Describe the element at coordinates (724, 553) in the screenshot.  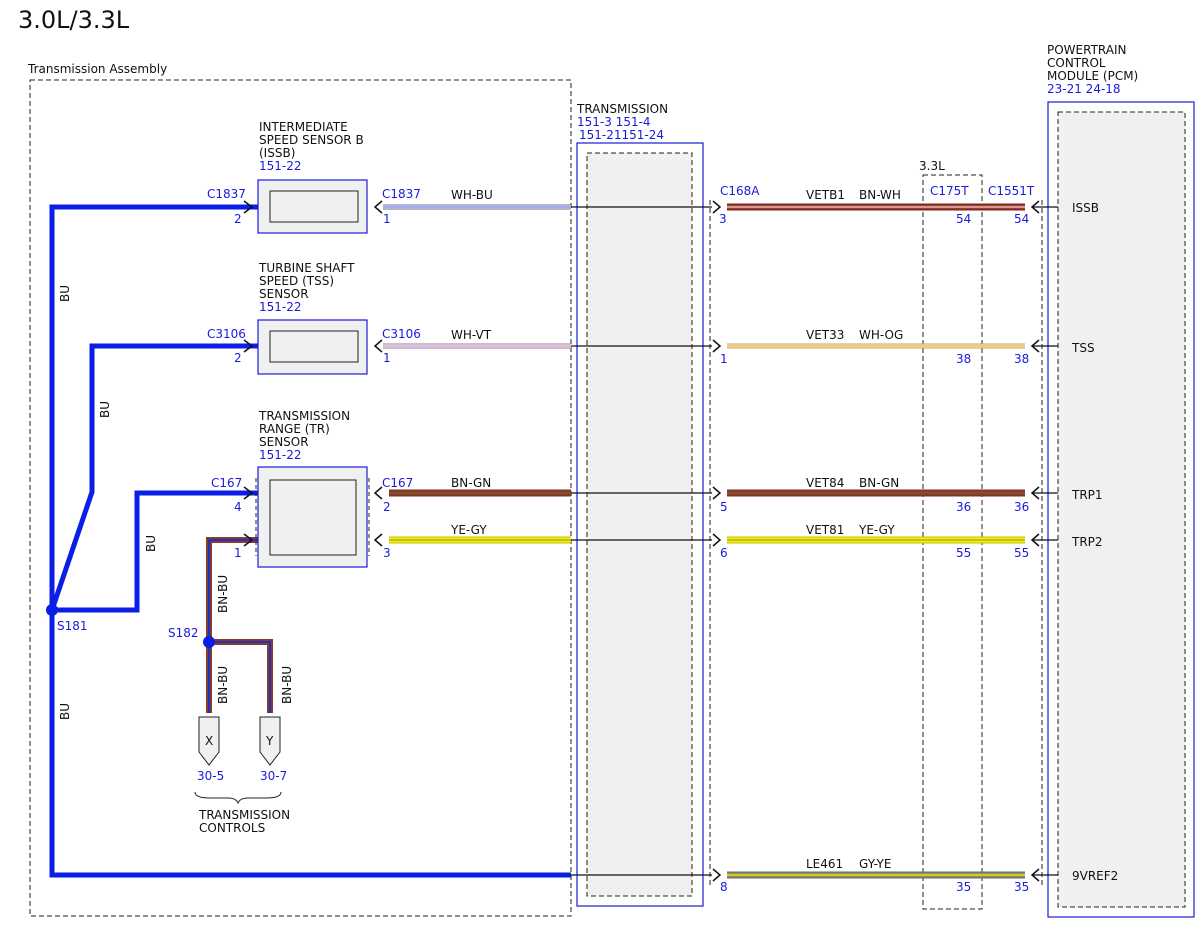
I see `c168a-pin-6: 6` at that location.